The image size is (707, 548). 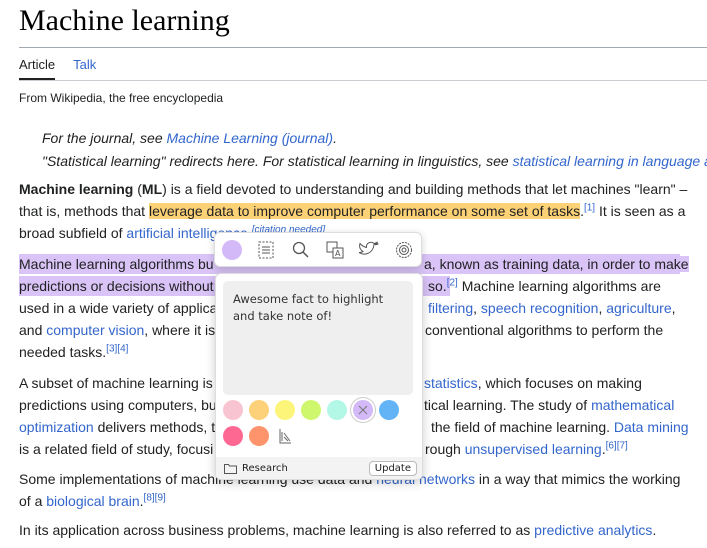 I want to click on wiki-link: computer vision, so click(x=95, y=330).